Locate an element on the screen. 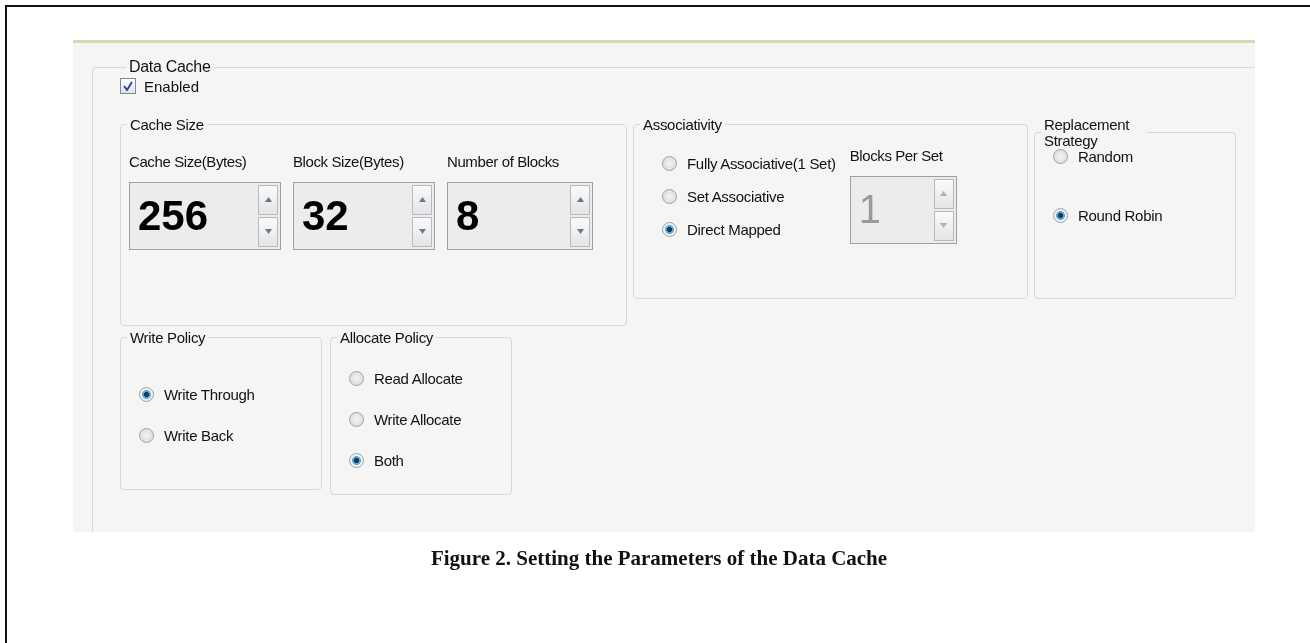 The width and height of the screenshot is (1310, 643). radio-label: Read Allocate is located at coordinates (418, 378).